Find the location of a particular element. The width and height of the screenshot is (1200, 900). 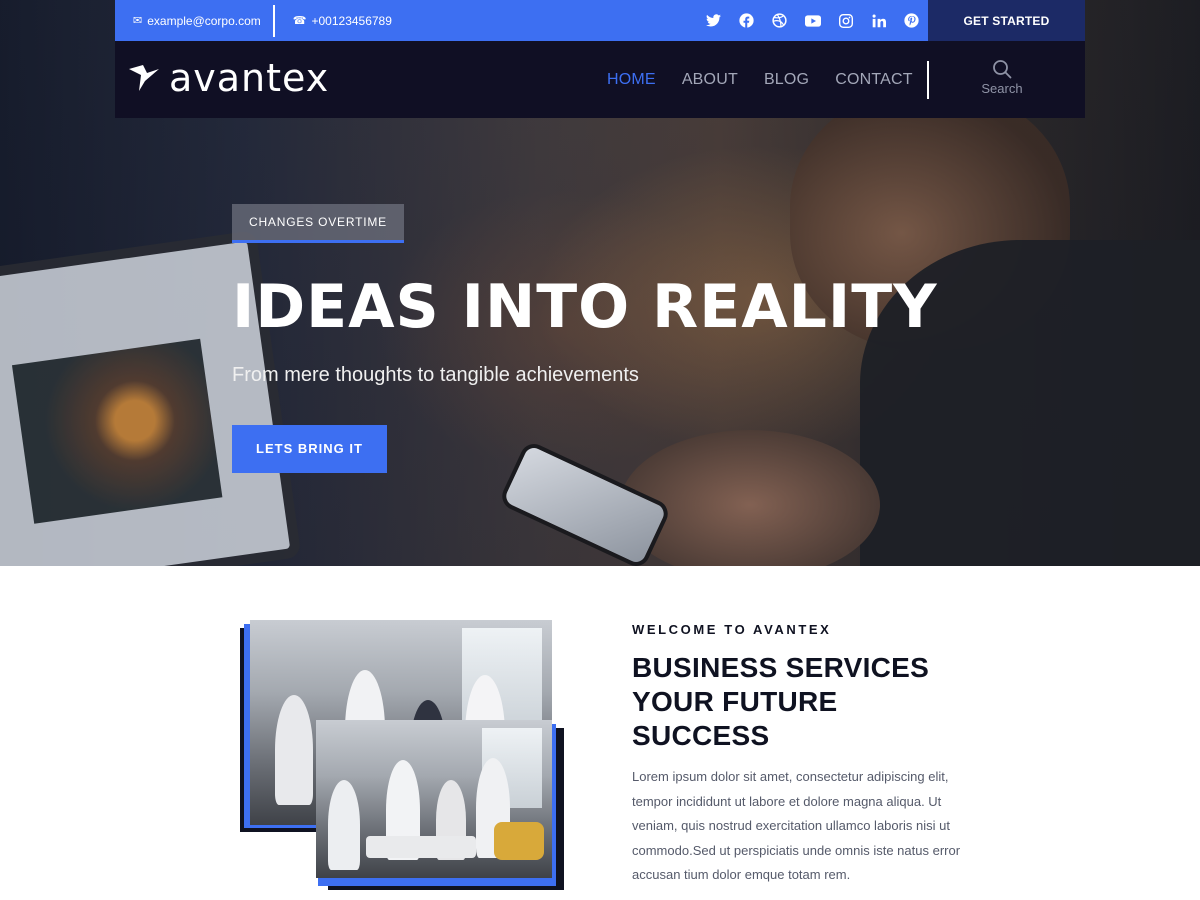

nav-item-about: ABOUT is located at coordinates (710, 80).